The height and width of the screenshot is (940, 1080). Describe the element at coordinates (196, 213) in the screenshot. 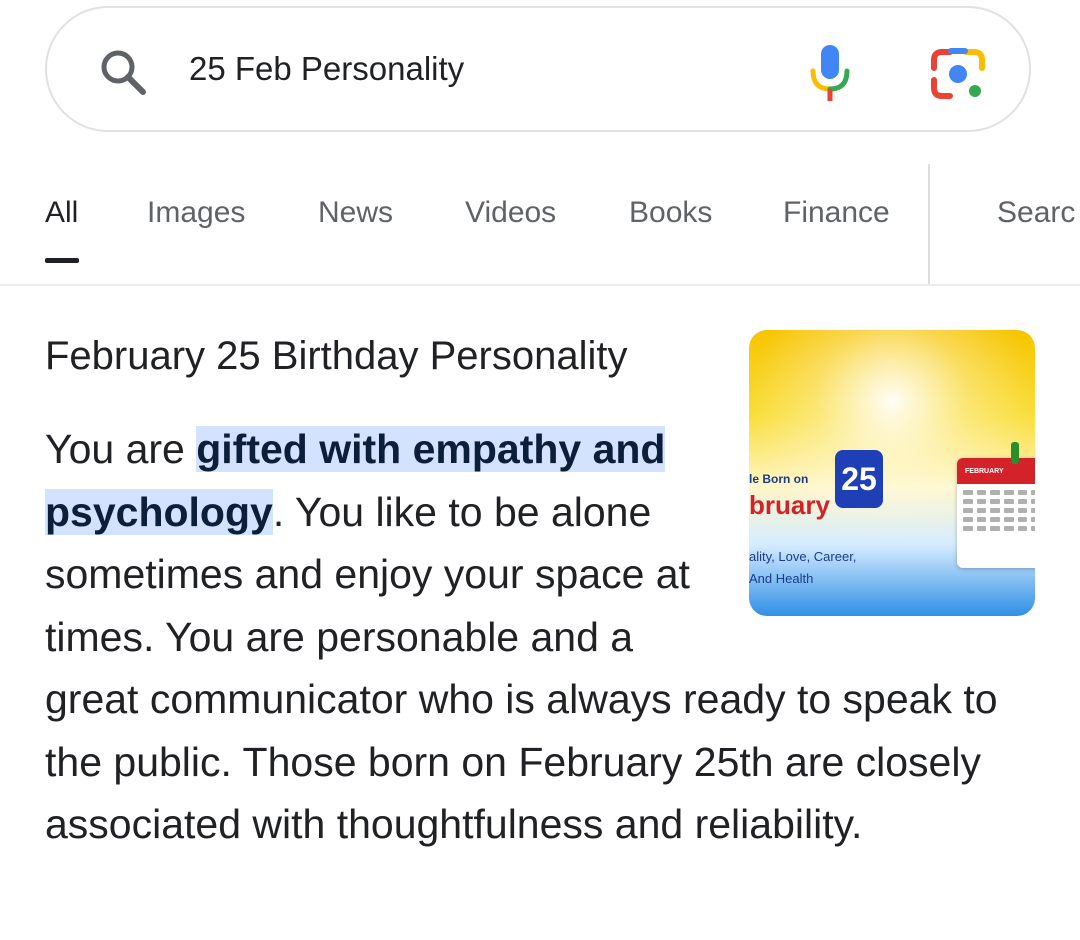

I see `tab-images: Images` at that location.